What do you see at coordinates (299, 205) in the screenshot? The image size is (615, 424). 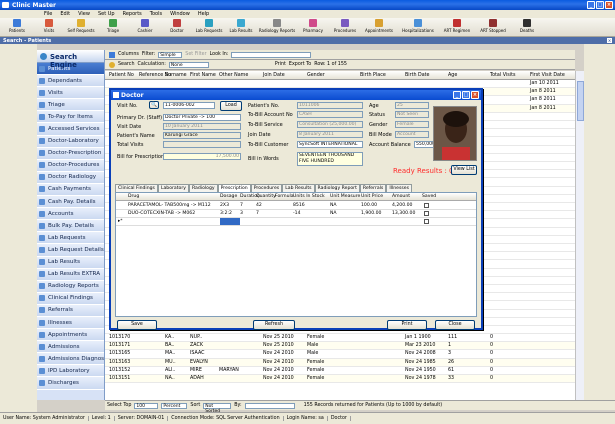 I see `rx-cell: 8516` at bounding box center [299, 205].